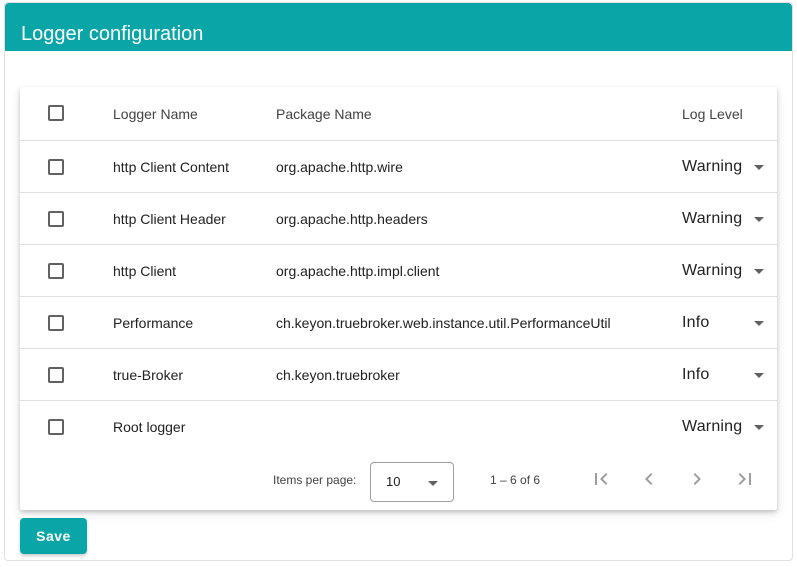 The width and height of the screenshot is (797, 567). Describe the element at coordinates (398, 114) in the screenshot. I see `table-header-row: Logger Name Package Name Log Level` at that location.